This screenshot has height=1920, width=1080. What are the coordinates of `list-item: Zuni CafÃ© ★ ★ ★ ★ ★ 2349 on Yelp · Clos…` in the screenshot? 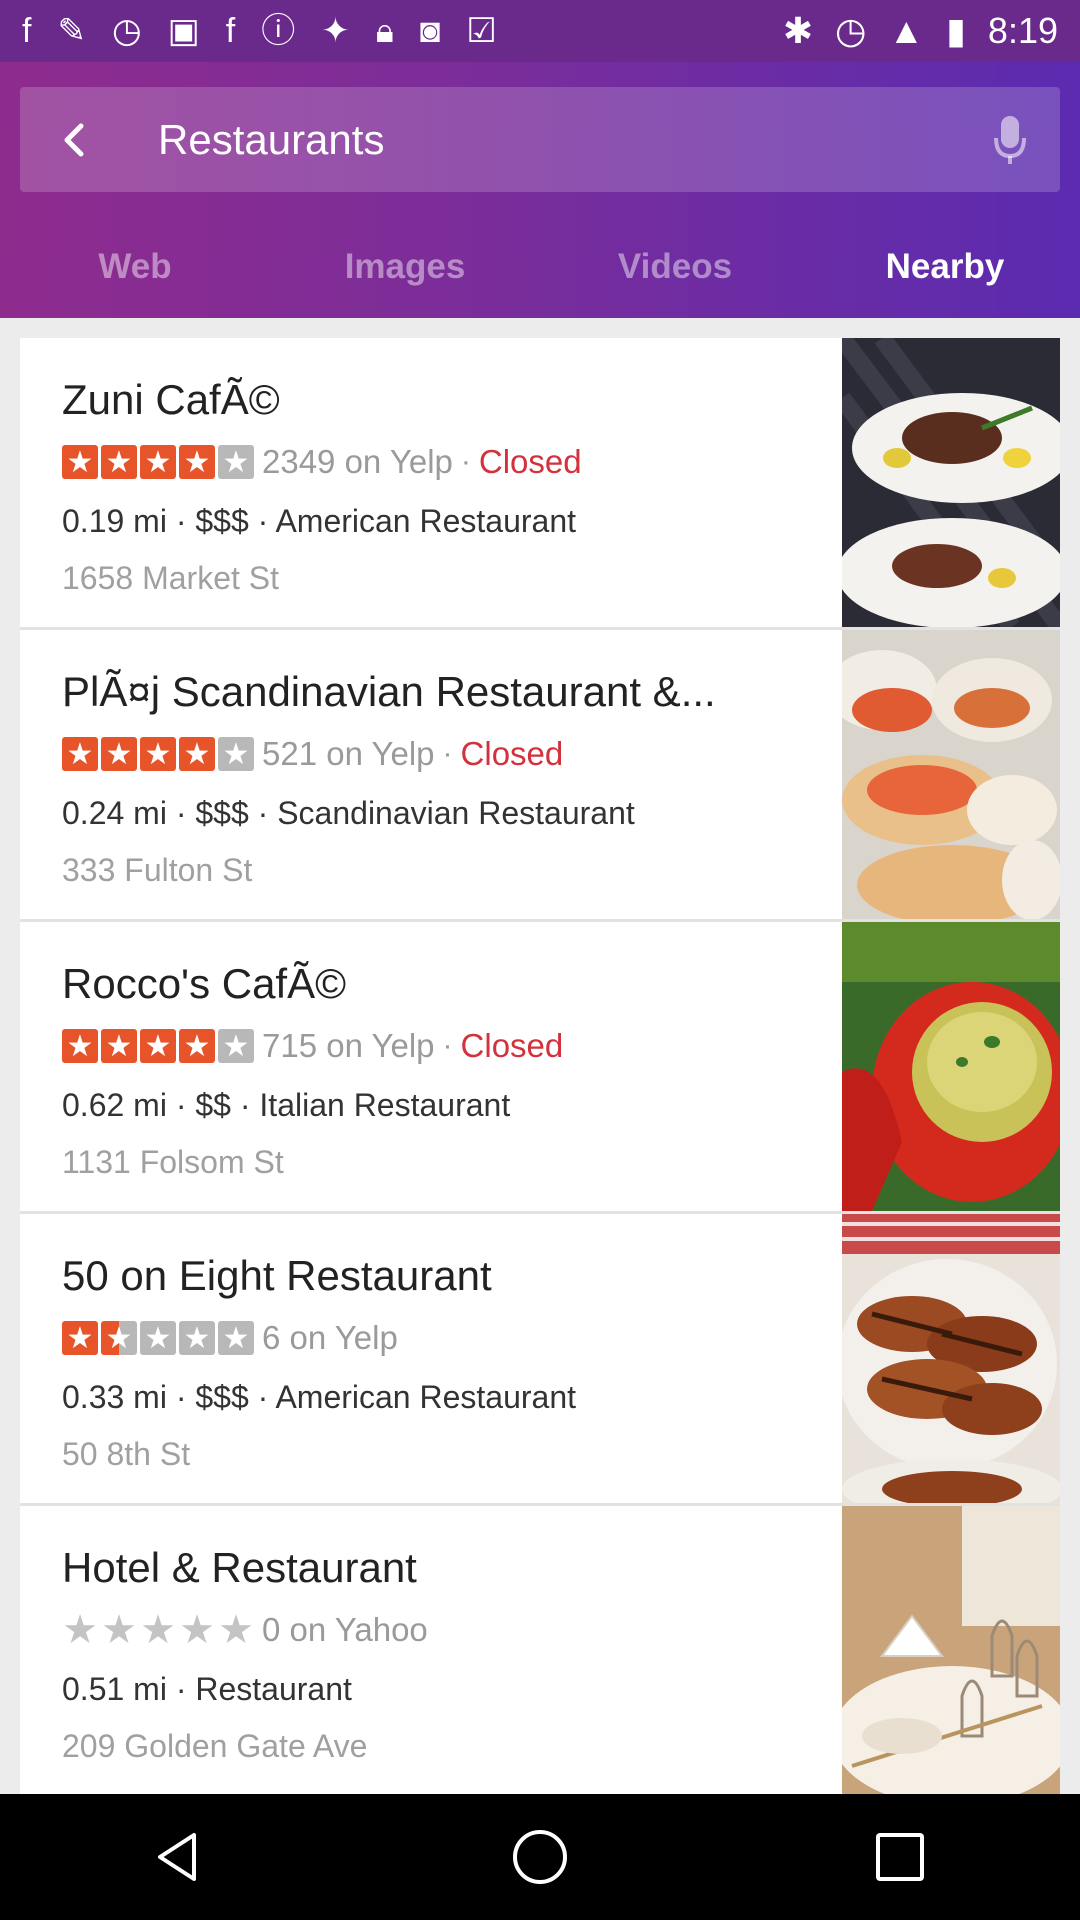 It's located at (540, 484).